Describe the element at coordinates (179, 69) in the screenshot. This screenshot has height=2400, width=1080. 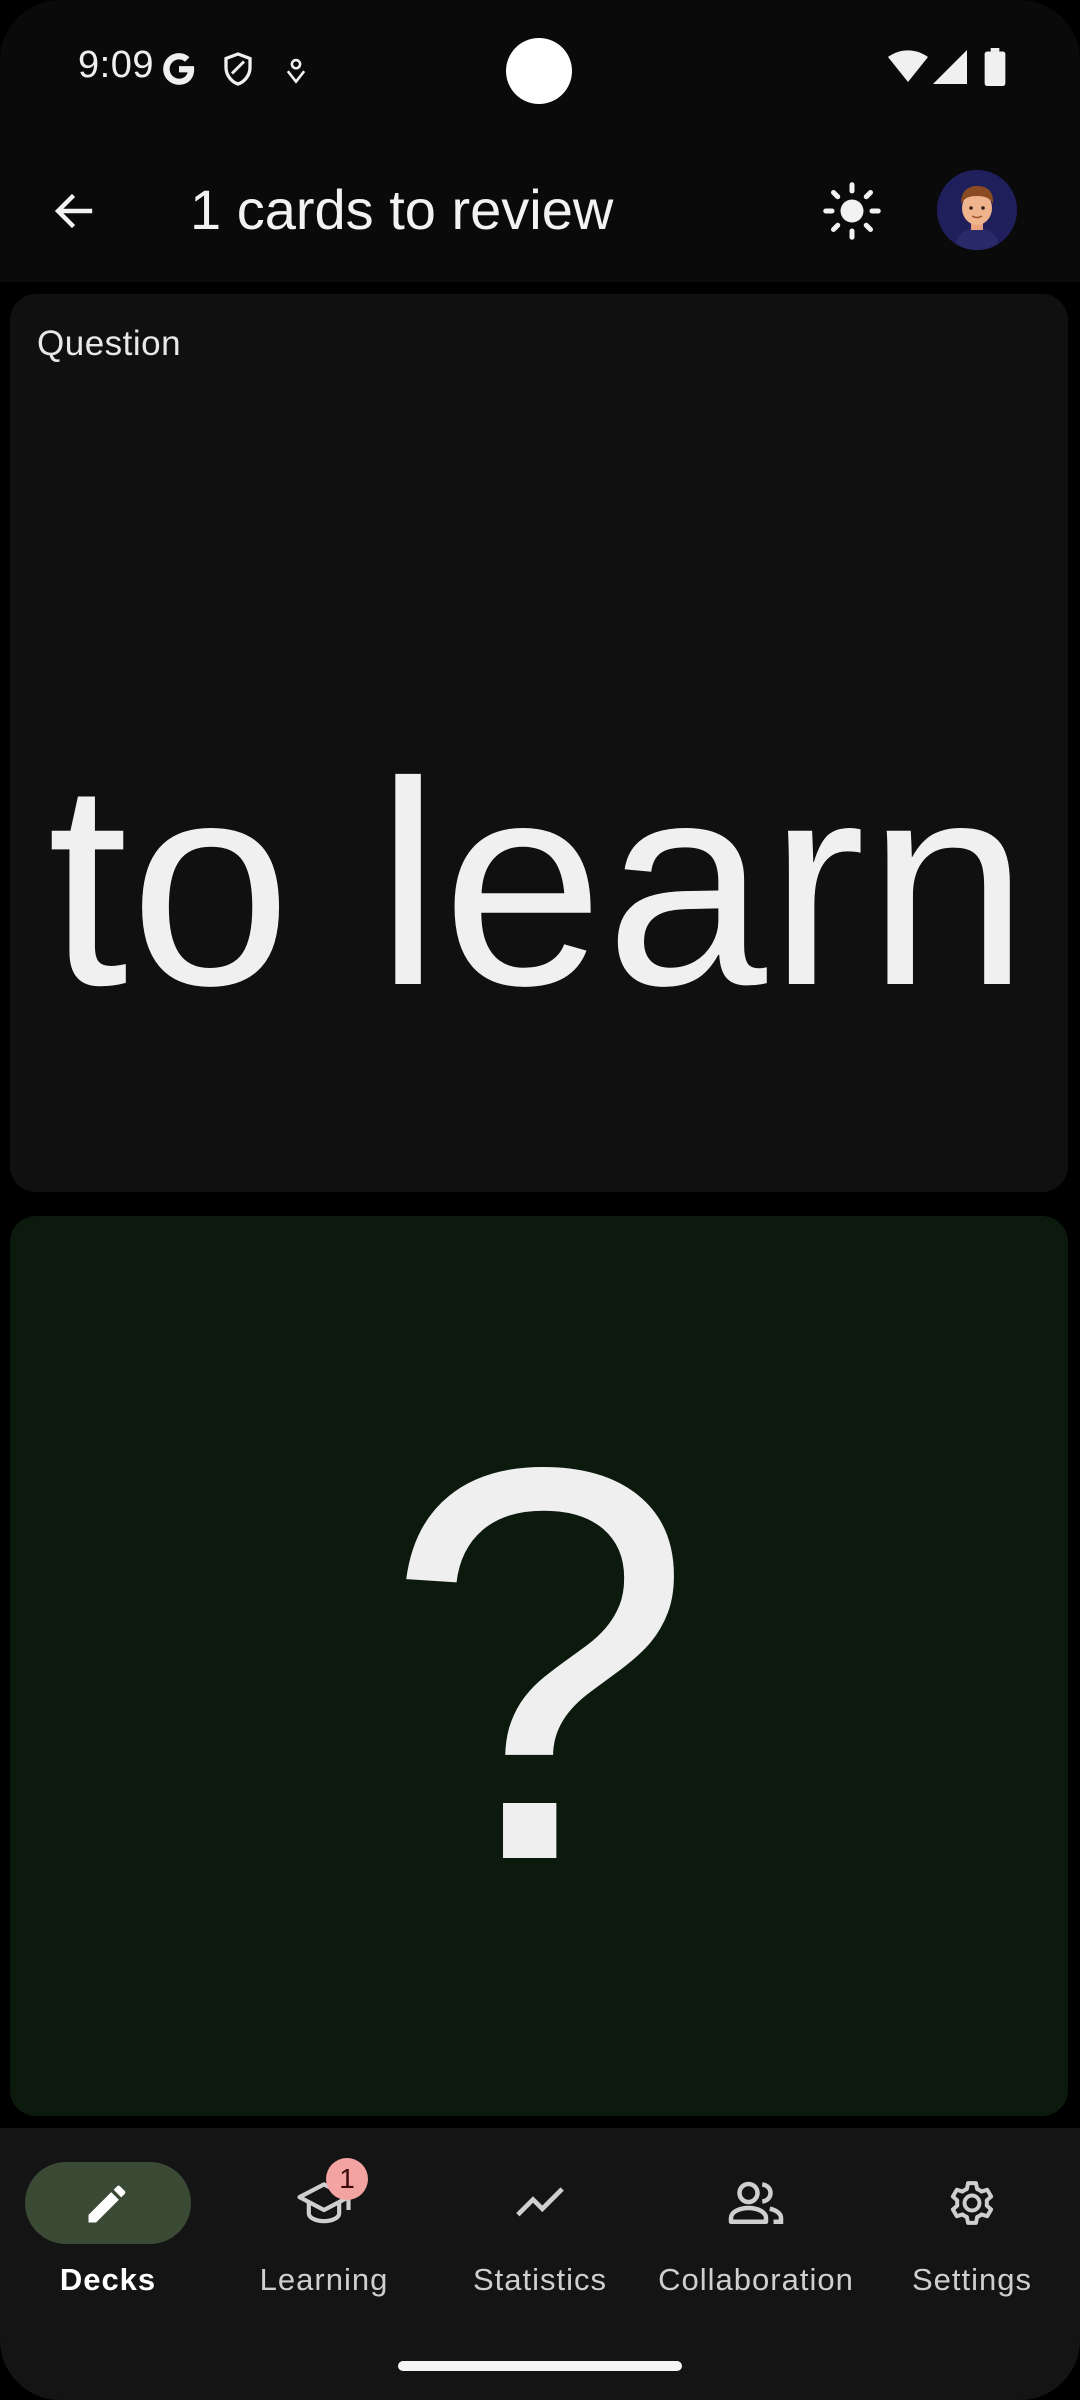
I see `google-g-icon` at that location.